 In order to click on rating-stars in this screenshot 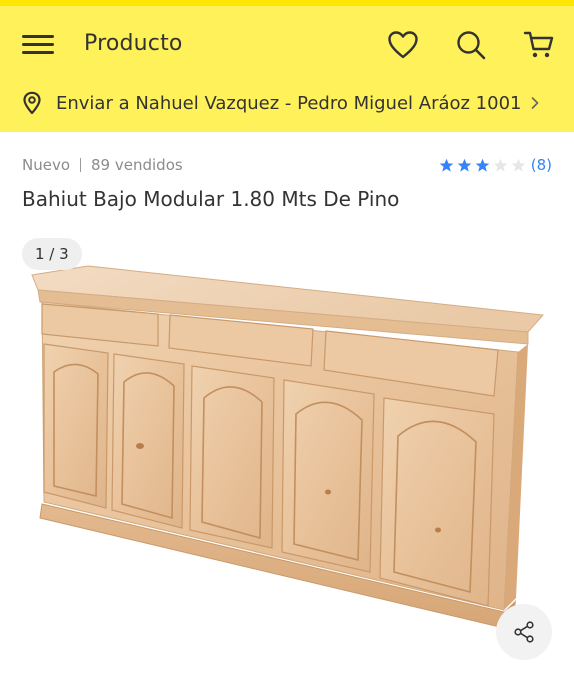, I will do `click(484, 165)`.